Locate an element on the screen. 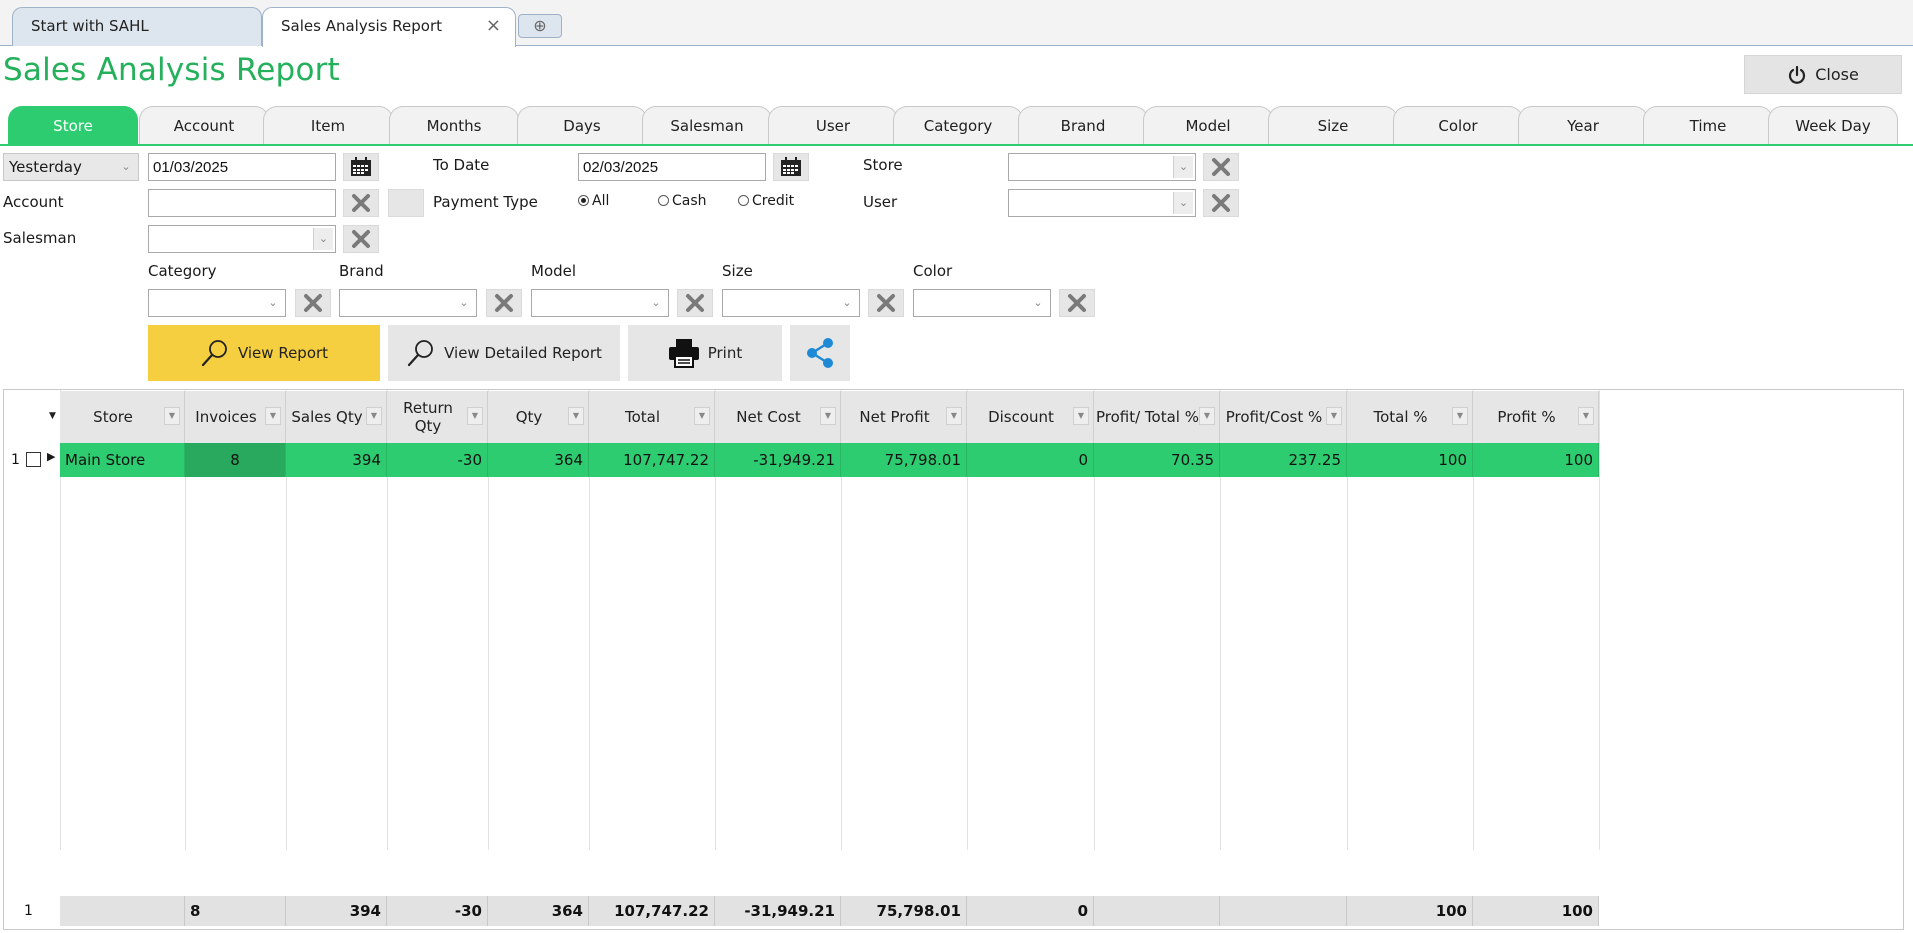 The width and height of the screenshot is (1913, 933). period-value: Yesterday is located at coordinates (45, 167).